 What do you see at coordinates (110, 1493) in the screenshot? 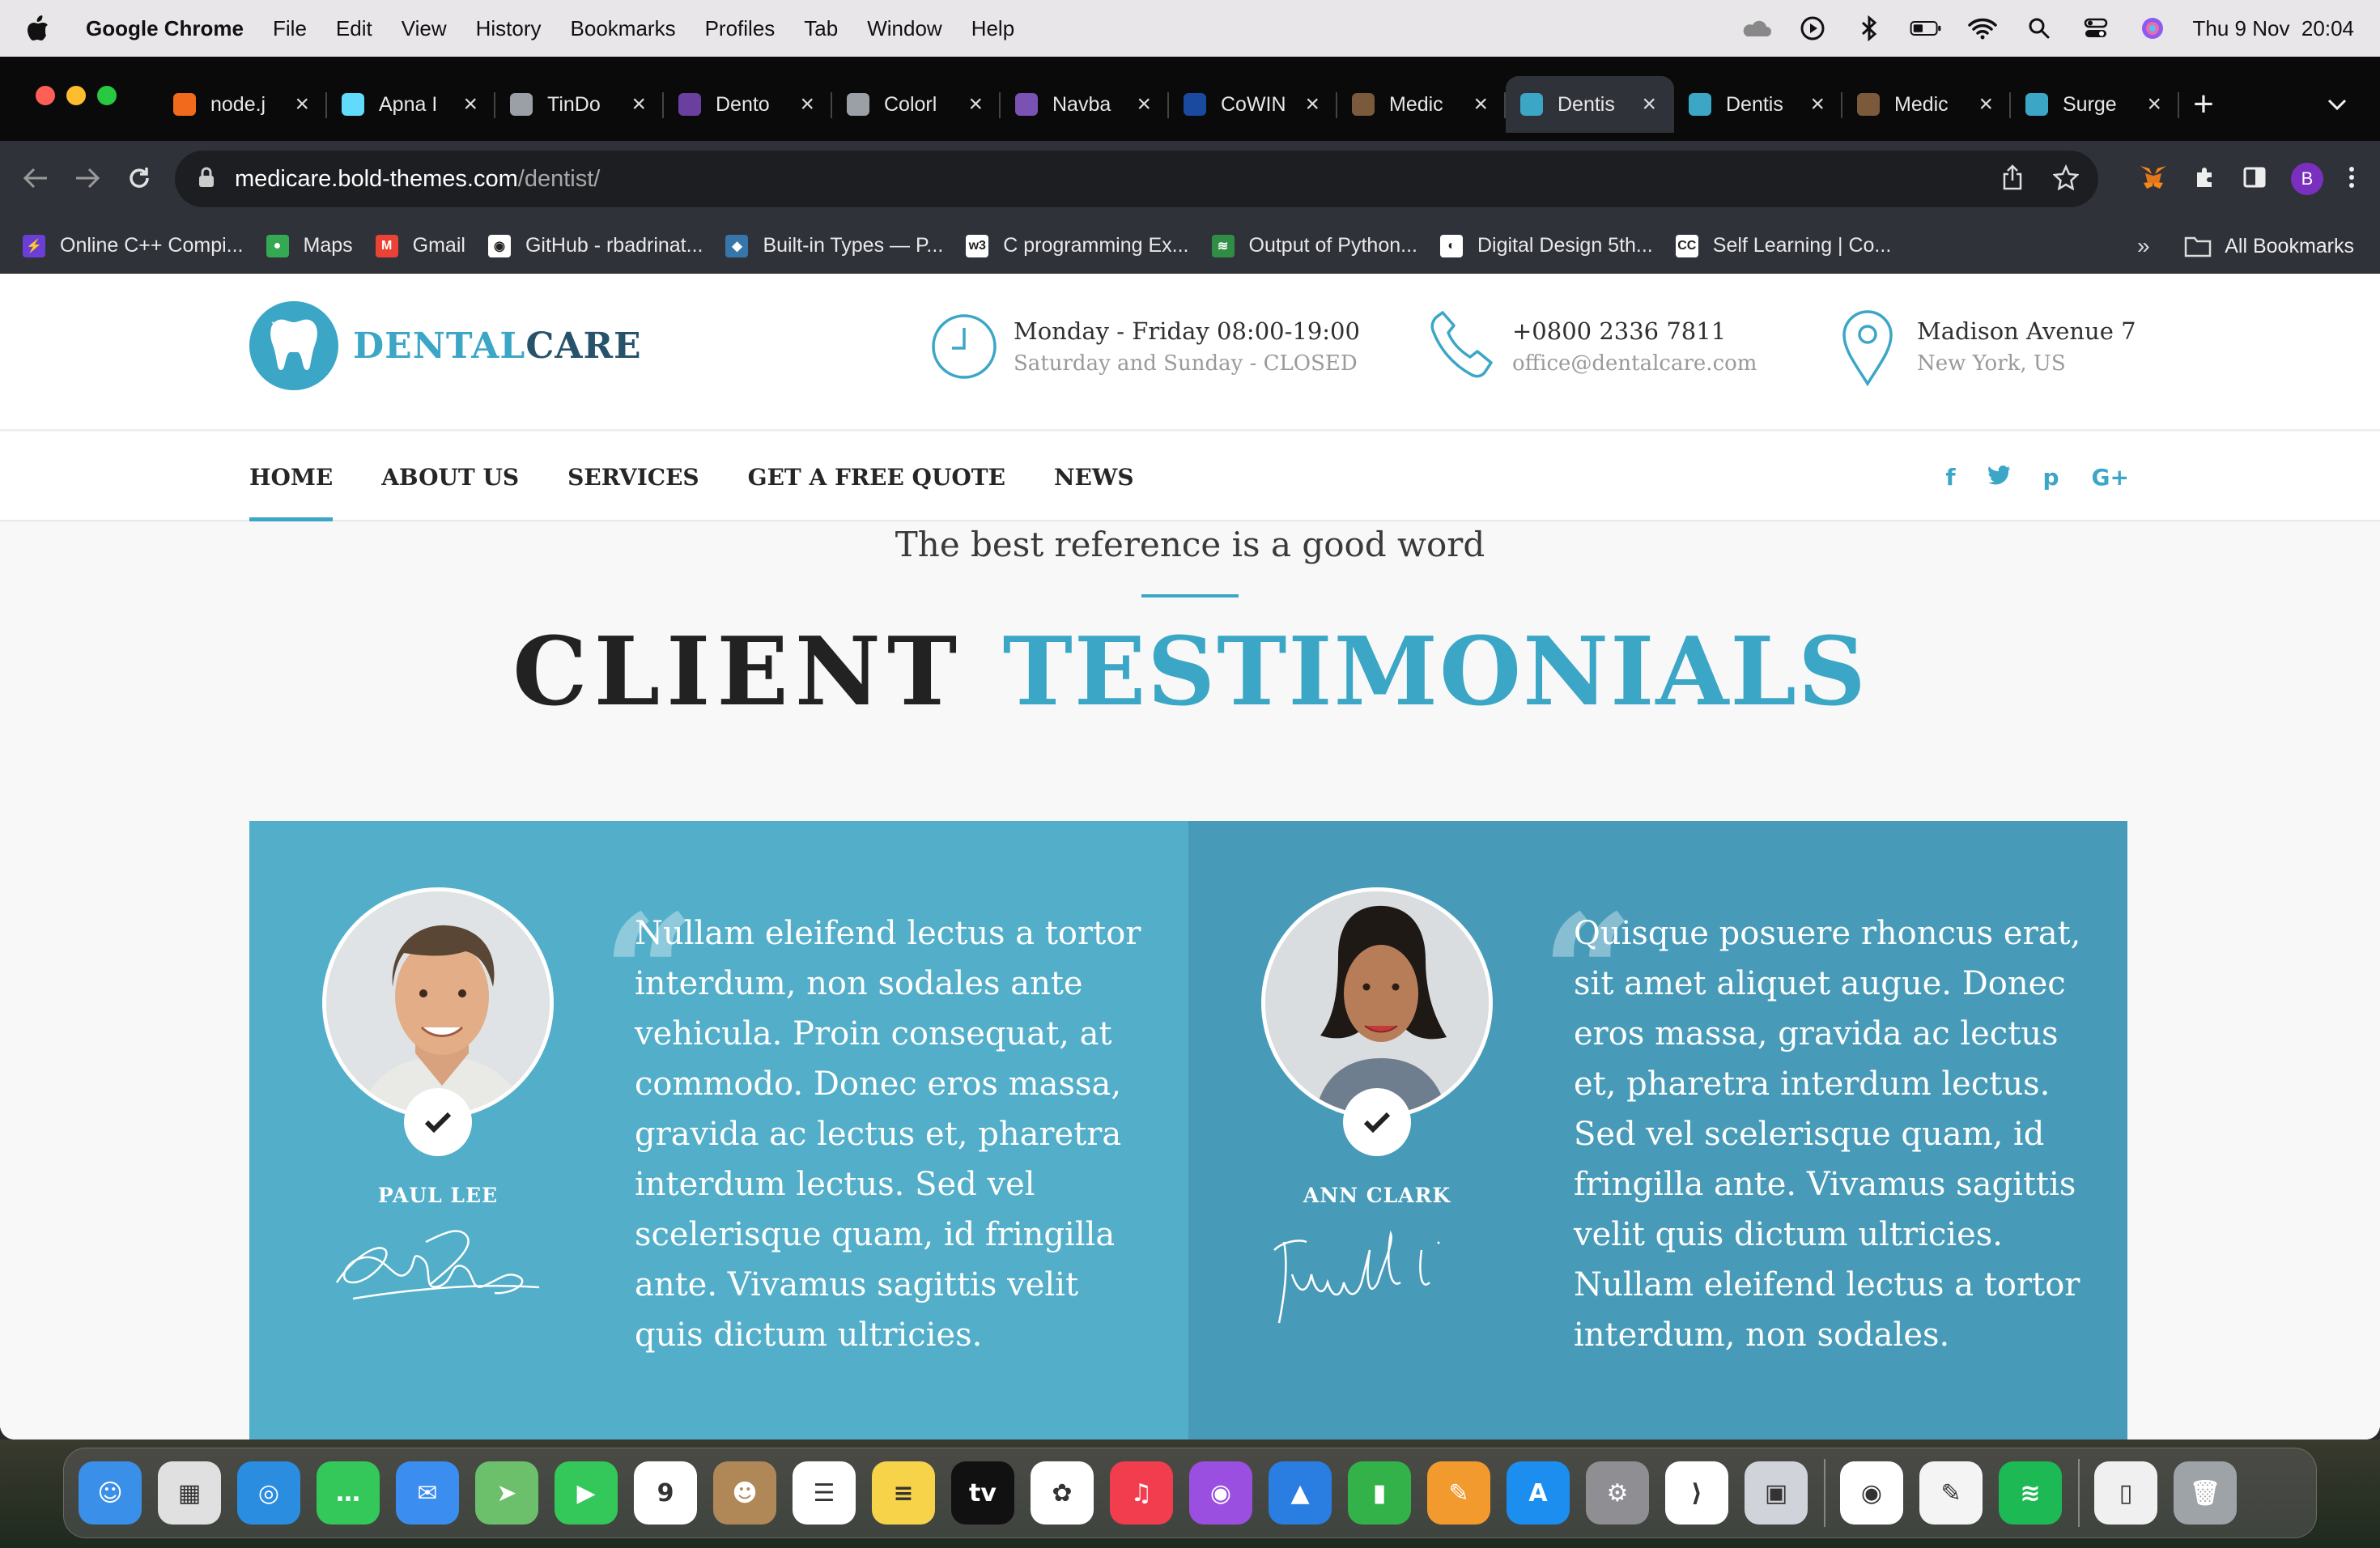
I see `dock-app-finder-icon: ☺` at bounding box center [110, 1493].